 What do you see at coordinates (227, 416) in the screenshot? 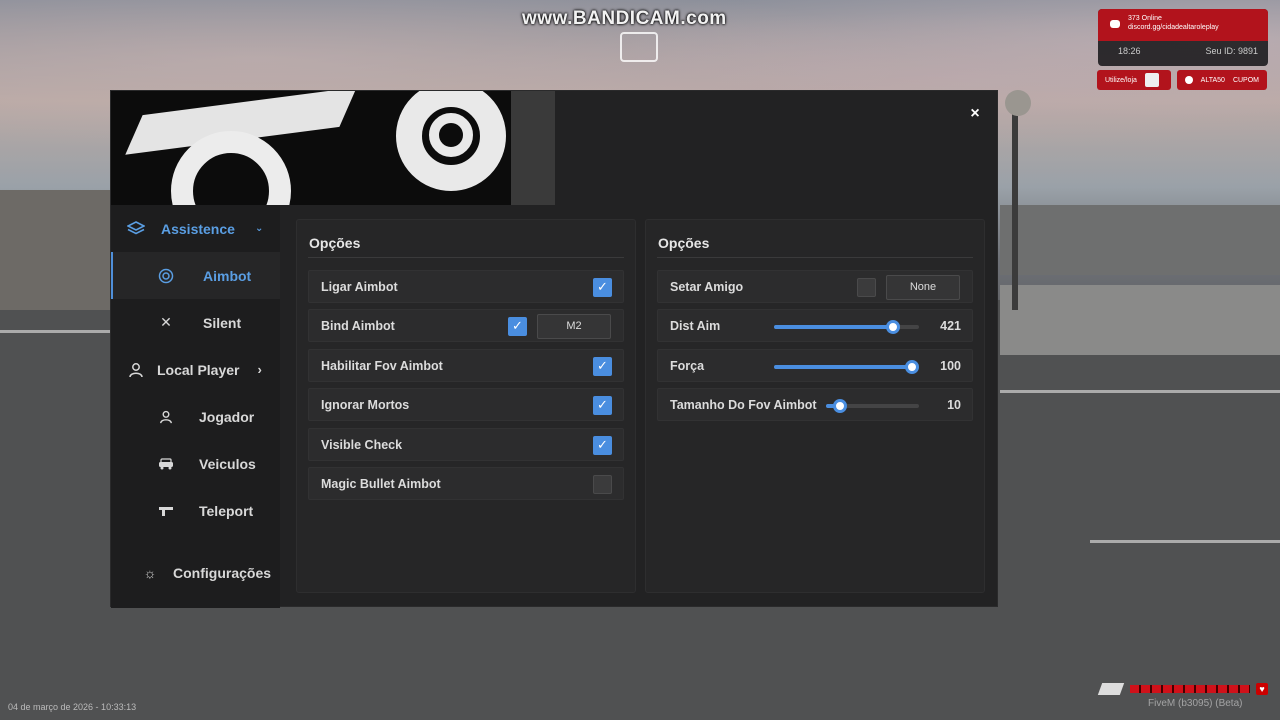
I see `sidebar-item-label: Jogador` at bounding box center [227, 416].